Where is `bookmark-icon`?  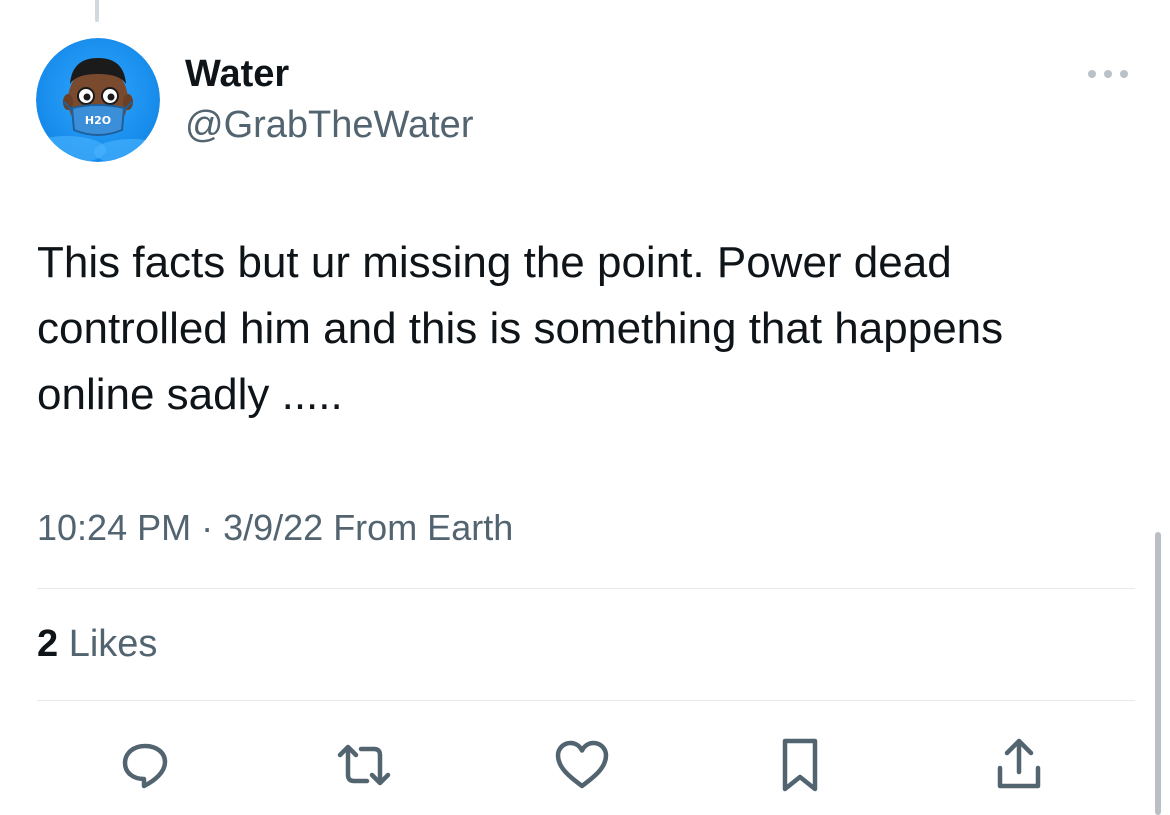 bookmark-icon is located at coordinates (800, 765).